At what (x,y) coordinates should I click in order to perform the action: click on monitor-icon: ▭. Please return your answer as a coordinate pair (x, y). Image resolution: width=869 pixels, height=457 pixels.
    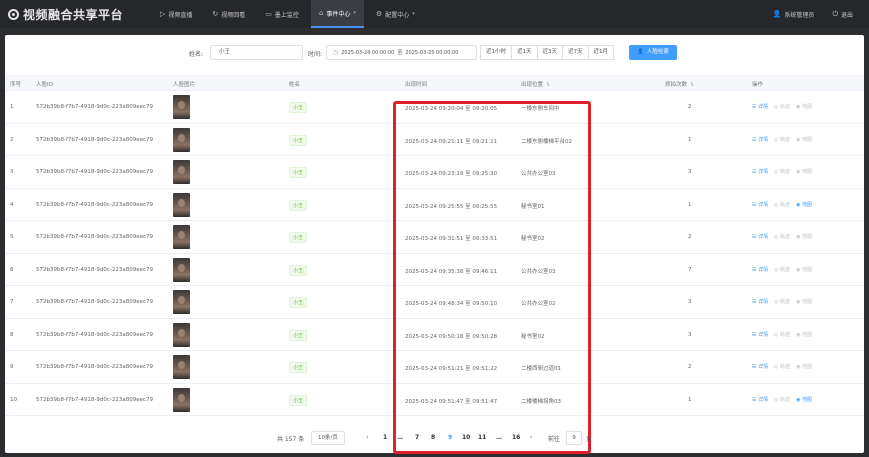
    Looking at the image, I should click on (268, 14).